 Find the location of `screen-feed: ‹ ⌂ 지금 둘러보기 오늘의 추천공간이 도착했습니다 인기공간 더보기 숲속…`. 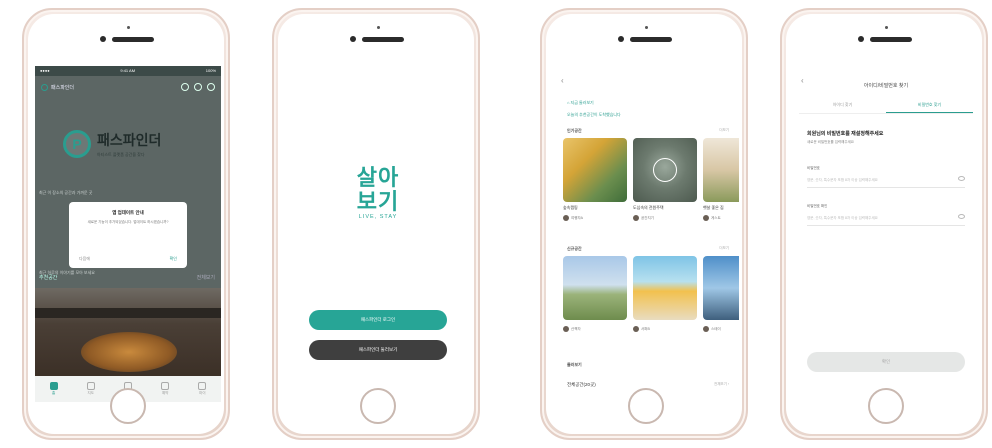

screen-feed: ‹ ⌂ 지금 둘러보기 오늘의 추천공간이 도착했습니다 인기공간 더보기 숲속… is located at coordinates (646, 234).